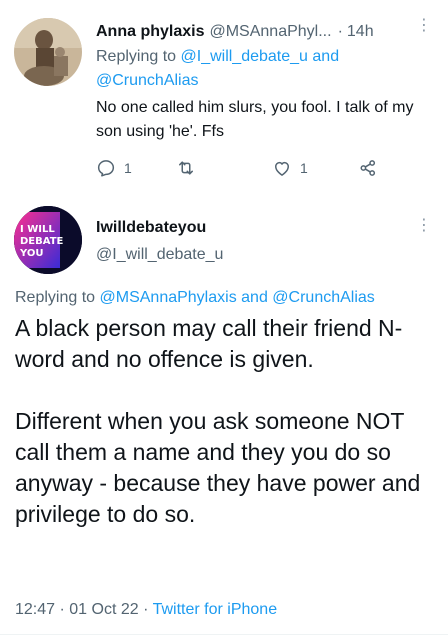 This screenshot has height=639, width=448. I want to click on retweet-button, so click(190, 168).